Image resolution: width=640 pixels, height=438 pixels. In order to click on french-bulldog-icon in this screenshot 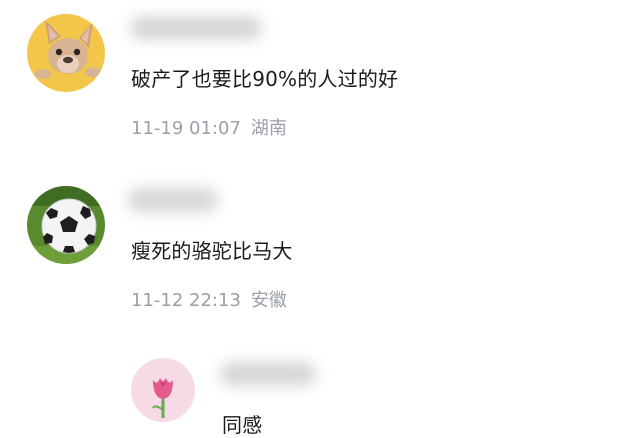, I will do `click(66, 53)`.